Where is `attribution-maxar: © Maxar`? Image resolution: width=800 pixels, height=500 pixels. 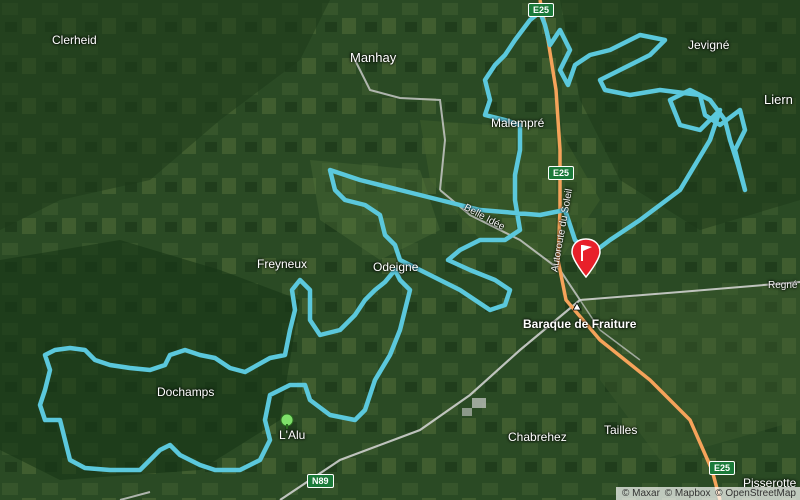 attribution-maxar: © Maxar is located at coordinates (641, 493).